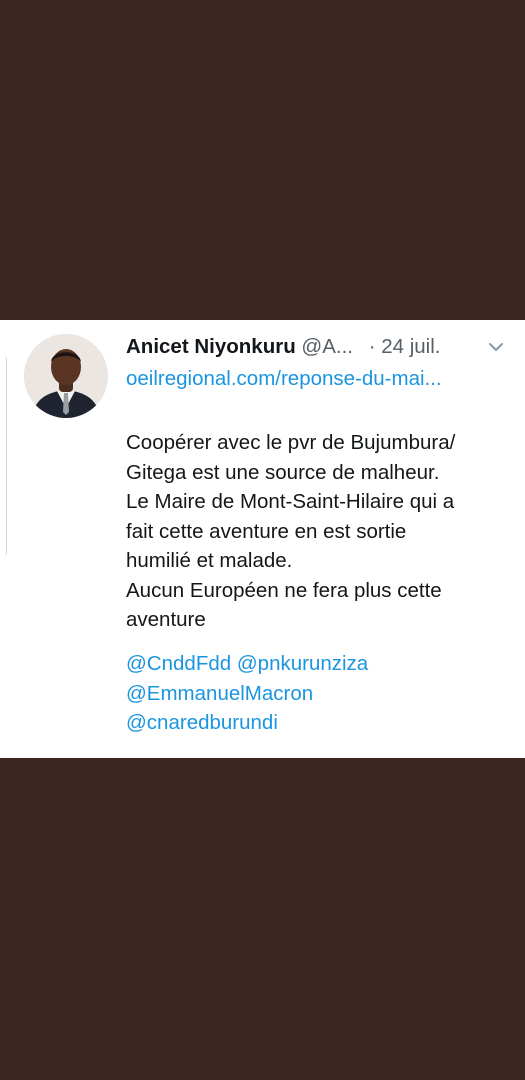 This screenshot has width=525, height=1080. I want to click on tweet-date: · 24 juil., so click(405, 346).